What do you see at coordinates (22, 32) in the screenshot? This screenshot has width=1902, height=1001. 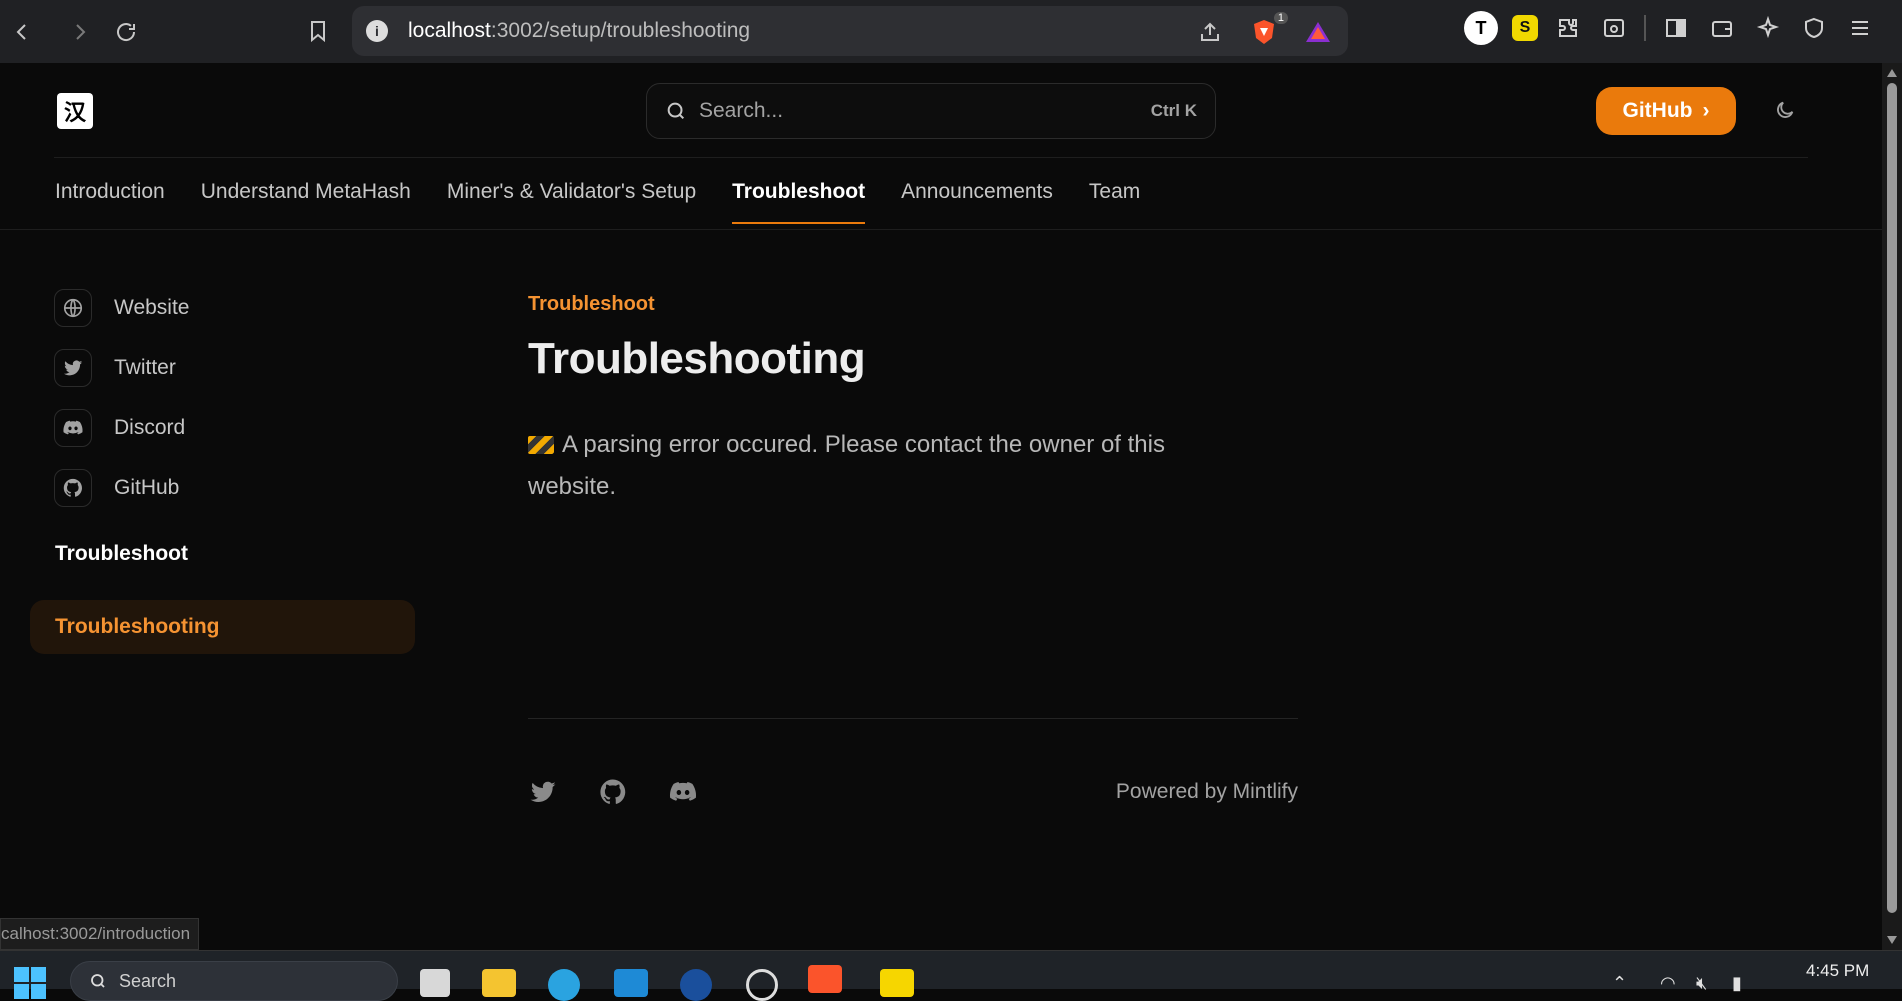 I see `back-icon` at bounding box center [22, 32].